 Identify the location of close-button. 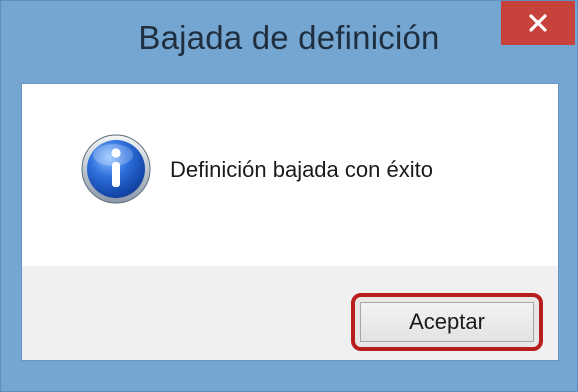
(538, 23).